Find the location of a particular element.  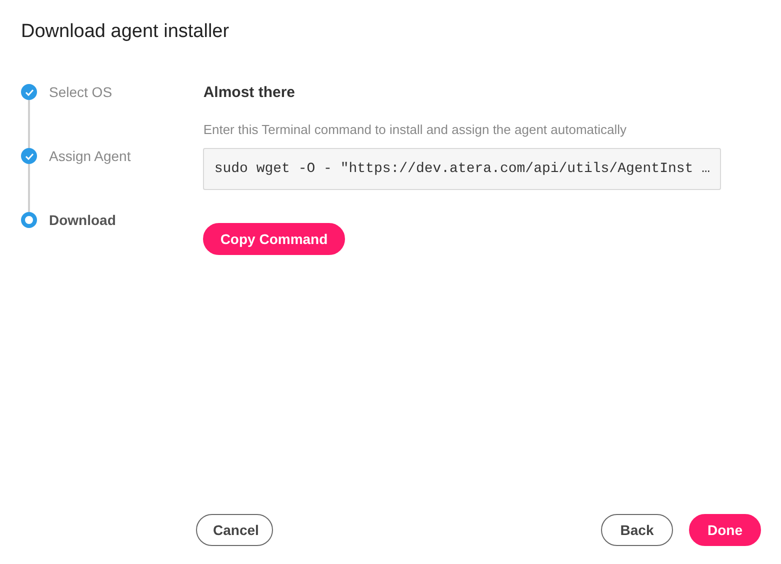

step-label: Select OS is located at coordinates (80, 92).